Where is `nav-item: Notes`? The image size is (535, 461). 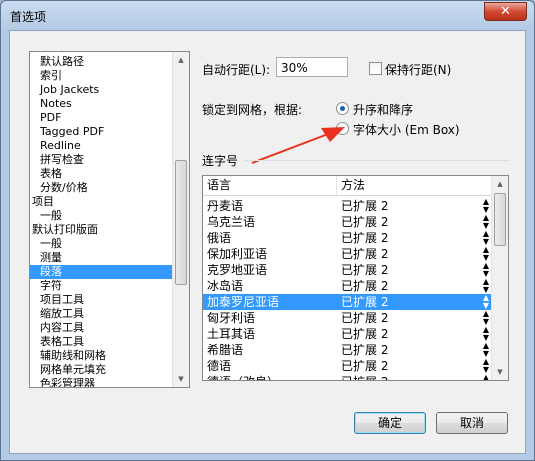 nav-item: Notes is located at coordinates (101, 104).